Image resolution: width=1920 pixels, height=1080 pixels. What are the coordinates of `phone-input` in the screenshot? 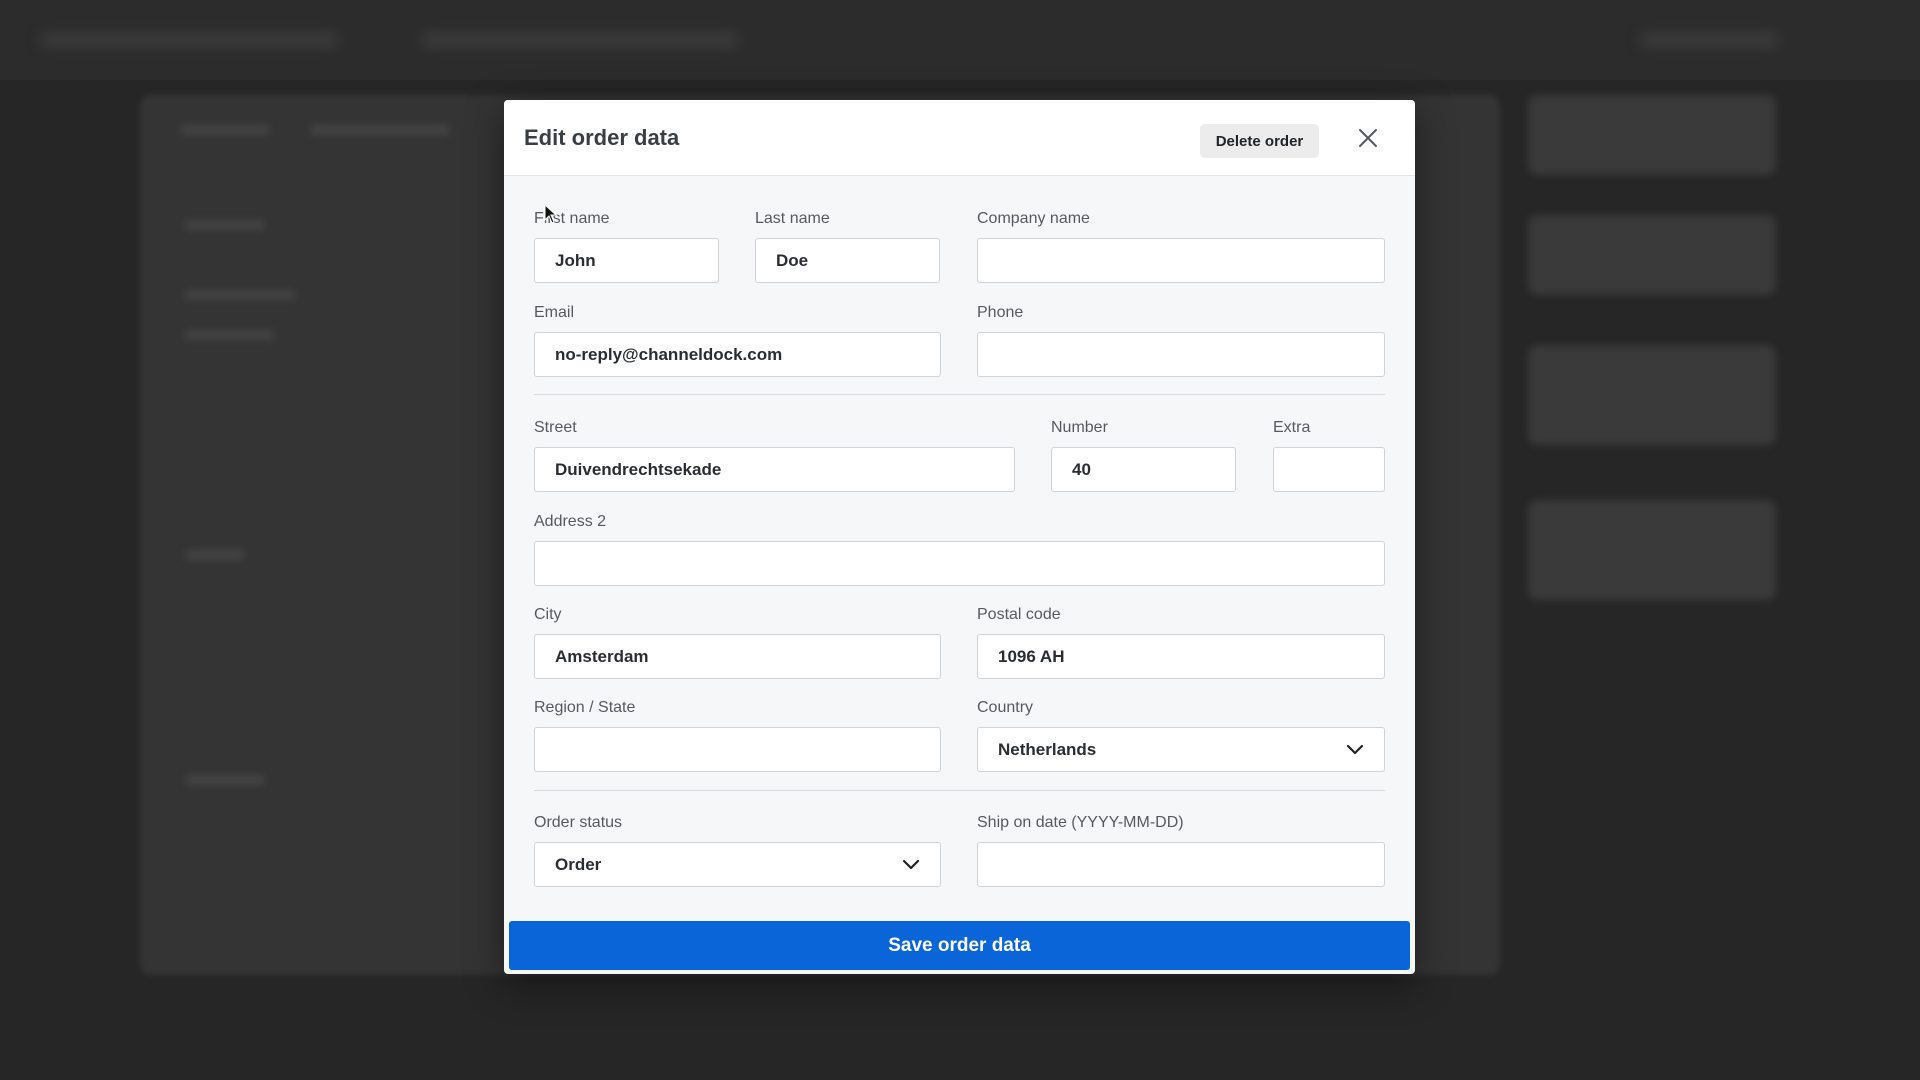 It's located at (1181, 354).